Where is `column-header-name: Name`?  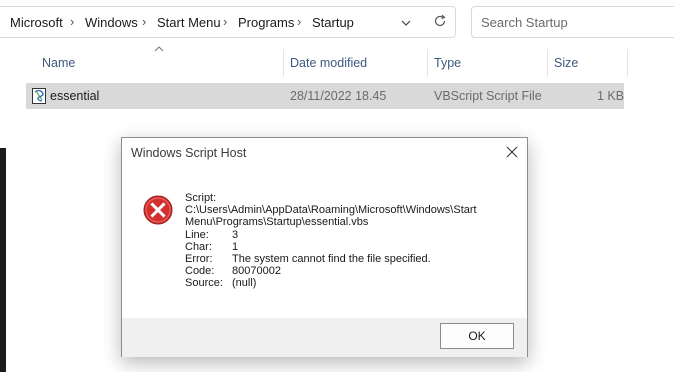 column-header-name: Name is located at coordinates (58, 63).